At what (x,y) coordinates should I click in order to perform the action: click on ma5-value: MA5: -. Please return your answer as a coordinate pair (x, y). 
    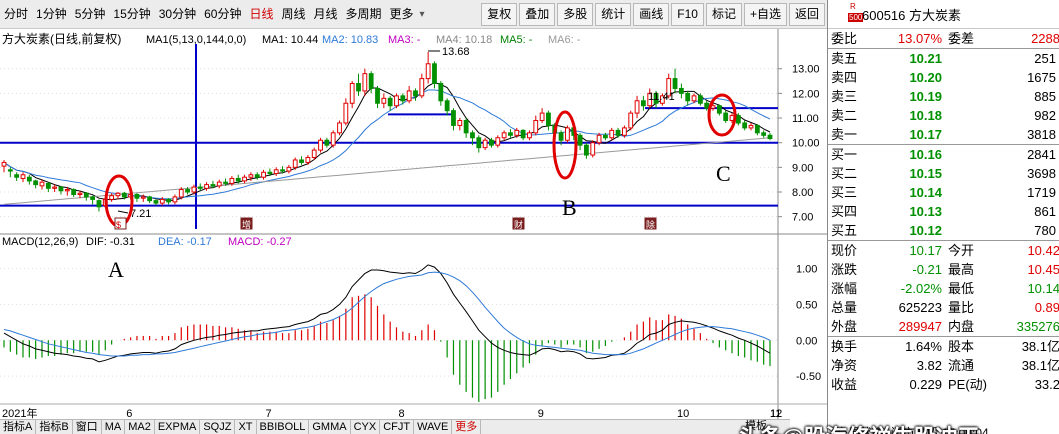
    Looking at the image, I should click on (516, 40).